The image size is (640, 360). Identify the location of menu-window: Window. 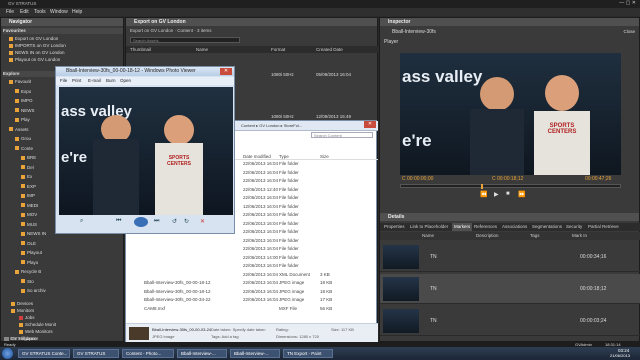
(59, 12).